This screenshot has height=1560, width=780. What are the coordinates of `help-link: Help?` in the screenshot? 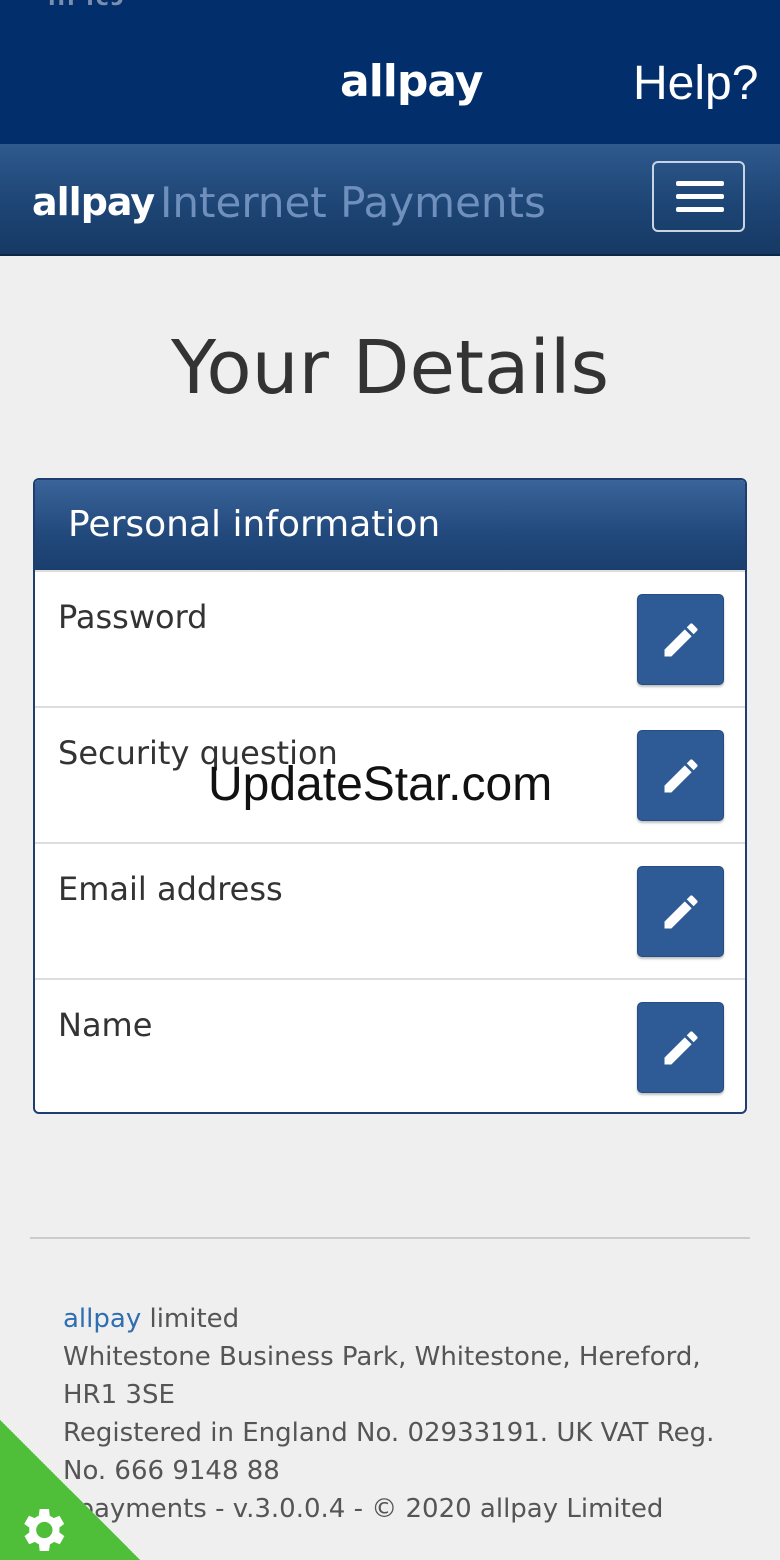 It's located at (695, 83).